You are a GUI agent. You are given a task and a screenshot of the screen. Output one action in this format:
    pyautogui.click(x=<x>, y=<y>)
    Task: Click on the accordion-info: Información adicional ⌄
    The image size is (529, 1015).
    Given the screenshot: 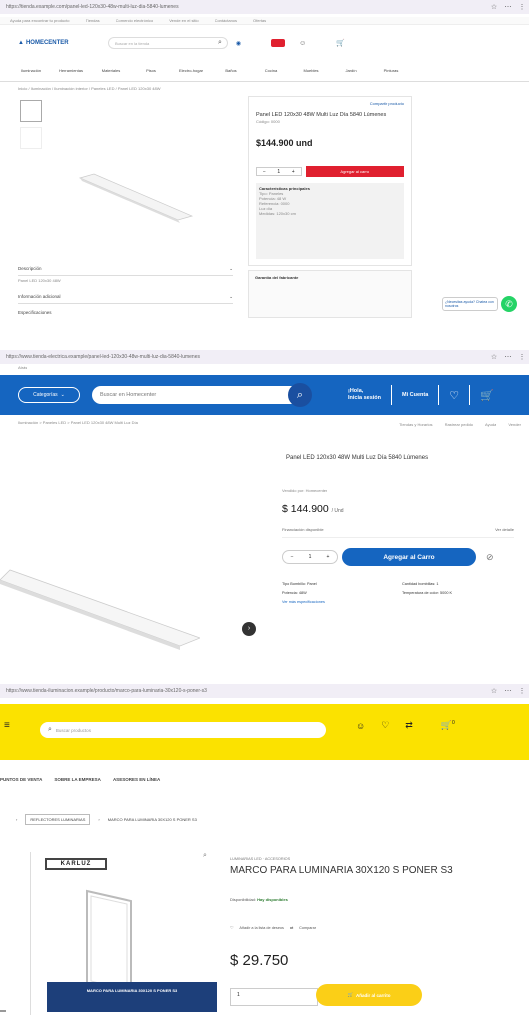 What is the action you would take?
    pyautogui.click(x=125, y=297)
    